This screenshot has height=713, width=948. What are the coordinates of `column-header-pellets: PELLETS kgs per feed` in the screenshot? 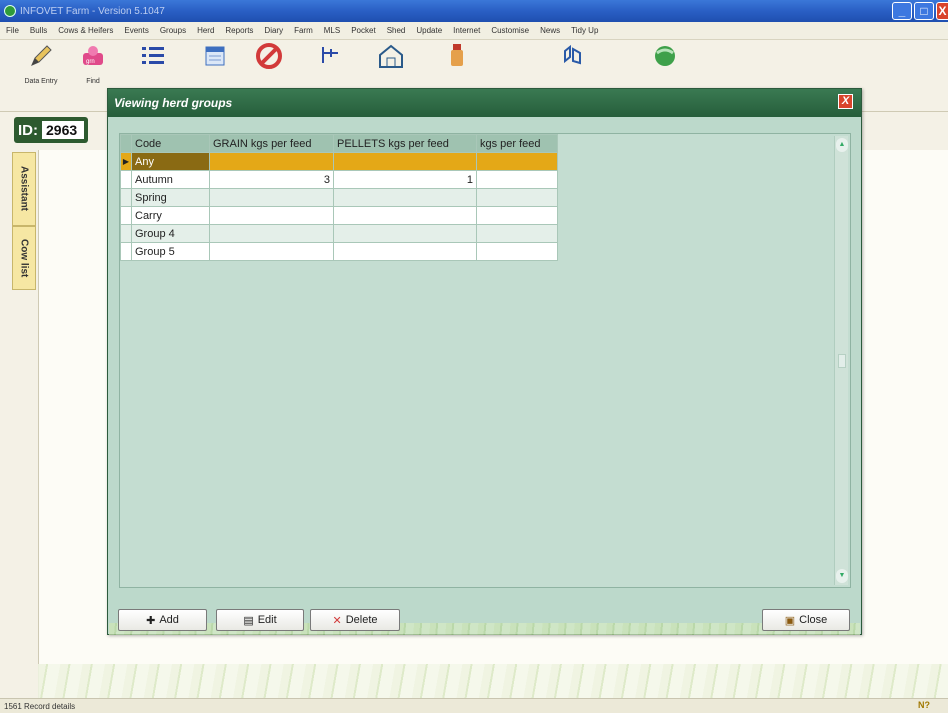 It's located at (405, 143).